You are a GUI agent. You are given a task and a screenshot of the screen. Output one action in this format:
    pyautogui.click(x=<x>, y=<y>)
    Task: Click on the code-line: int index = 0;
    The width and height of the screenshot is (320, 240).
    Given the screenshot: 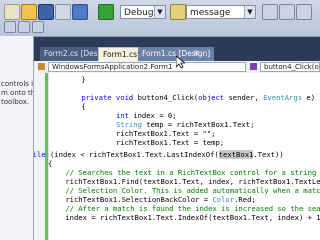 What is the action you would take?
    pyautogui.click(x=120, y=115)
    